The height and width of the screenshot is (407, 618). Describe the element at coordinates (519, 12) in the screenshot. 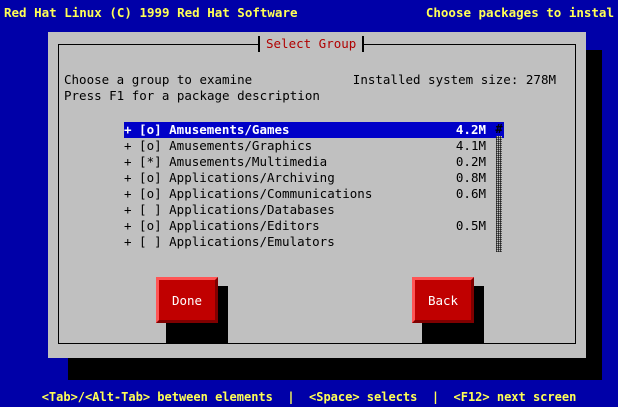

I see `screen-title: Choose packages to instal` at that location.